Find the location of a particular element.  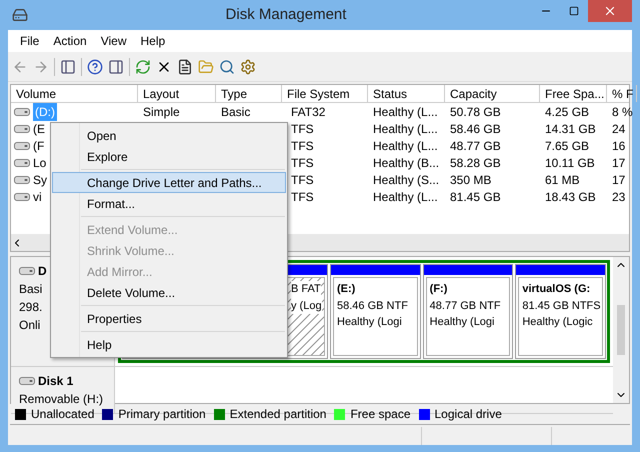

vertical-scrollbar is located at coordinates (621, 330).